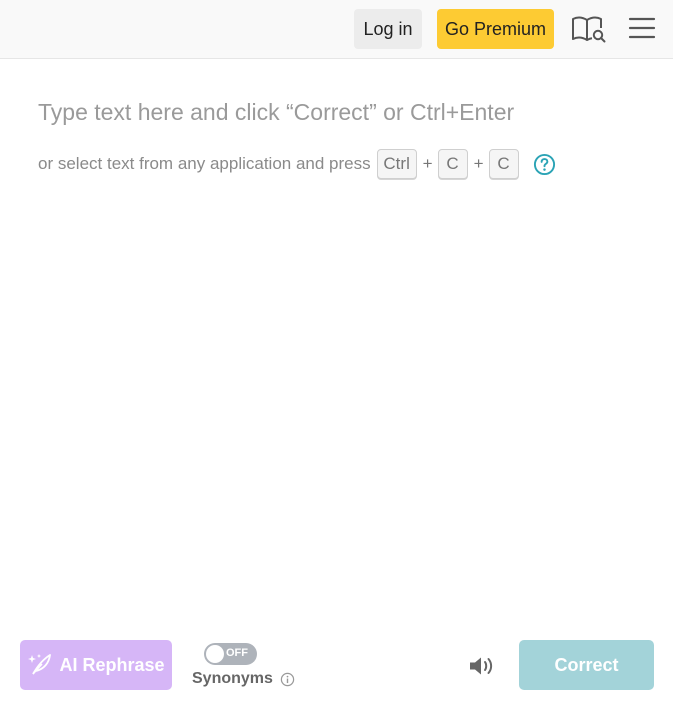  I want to click on speaker-icon, so click(482, 666).